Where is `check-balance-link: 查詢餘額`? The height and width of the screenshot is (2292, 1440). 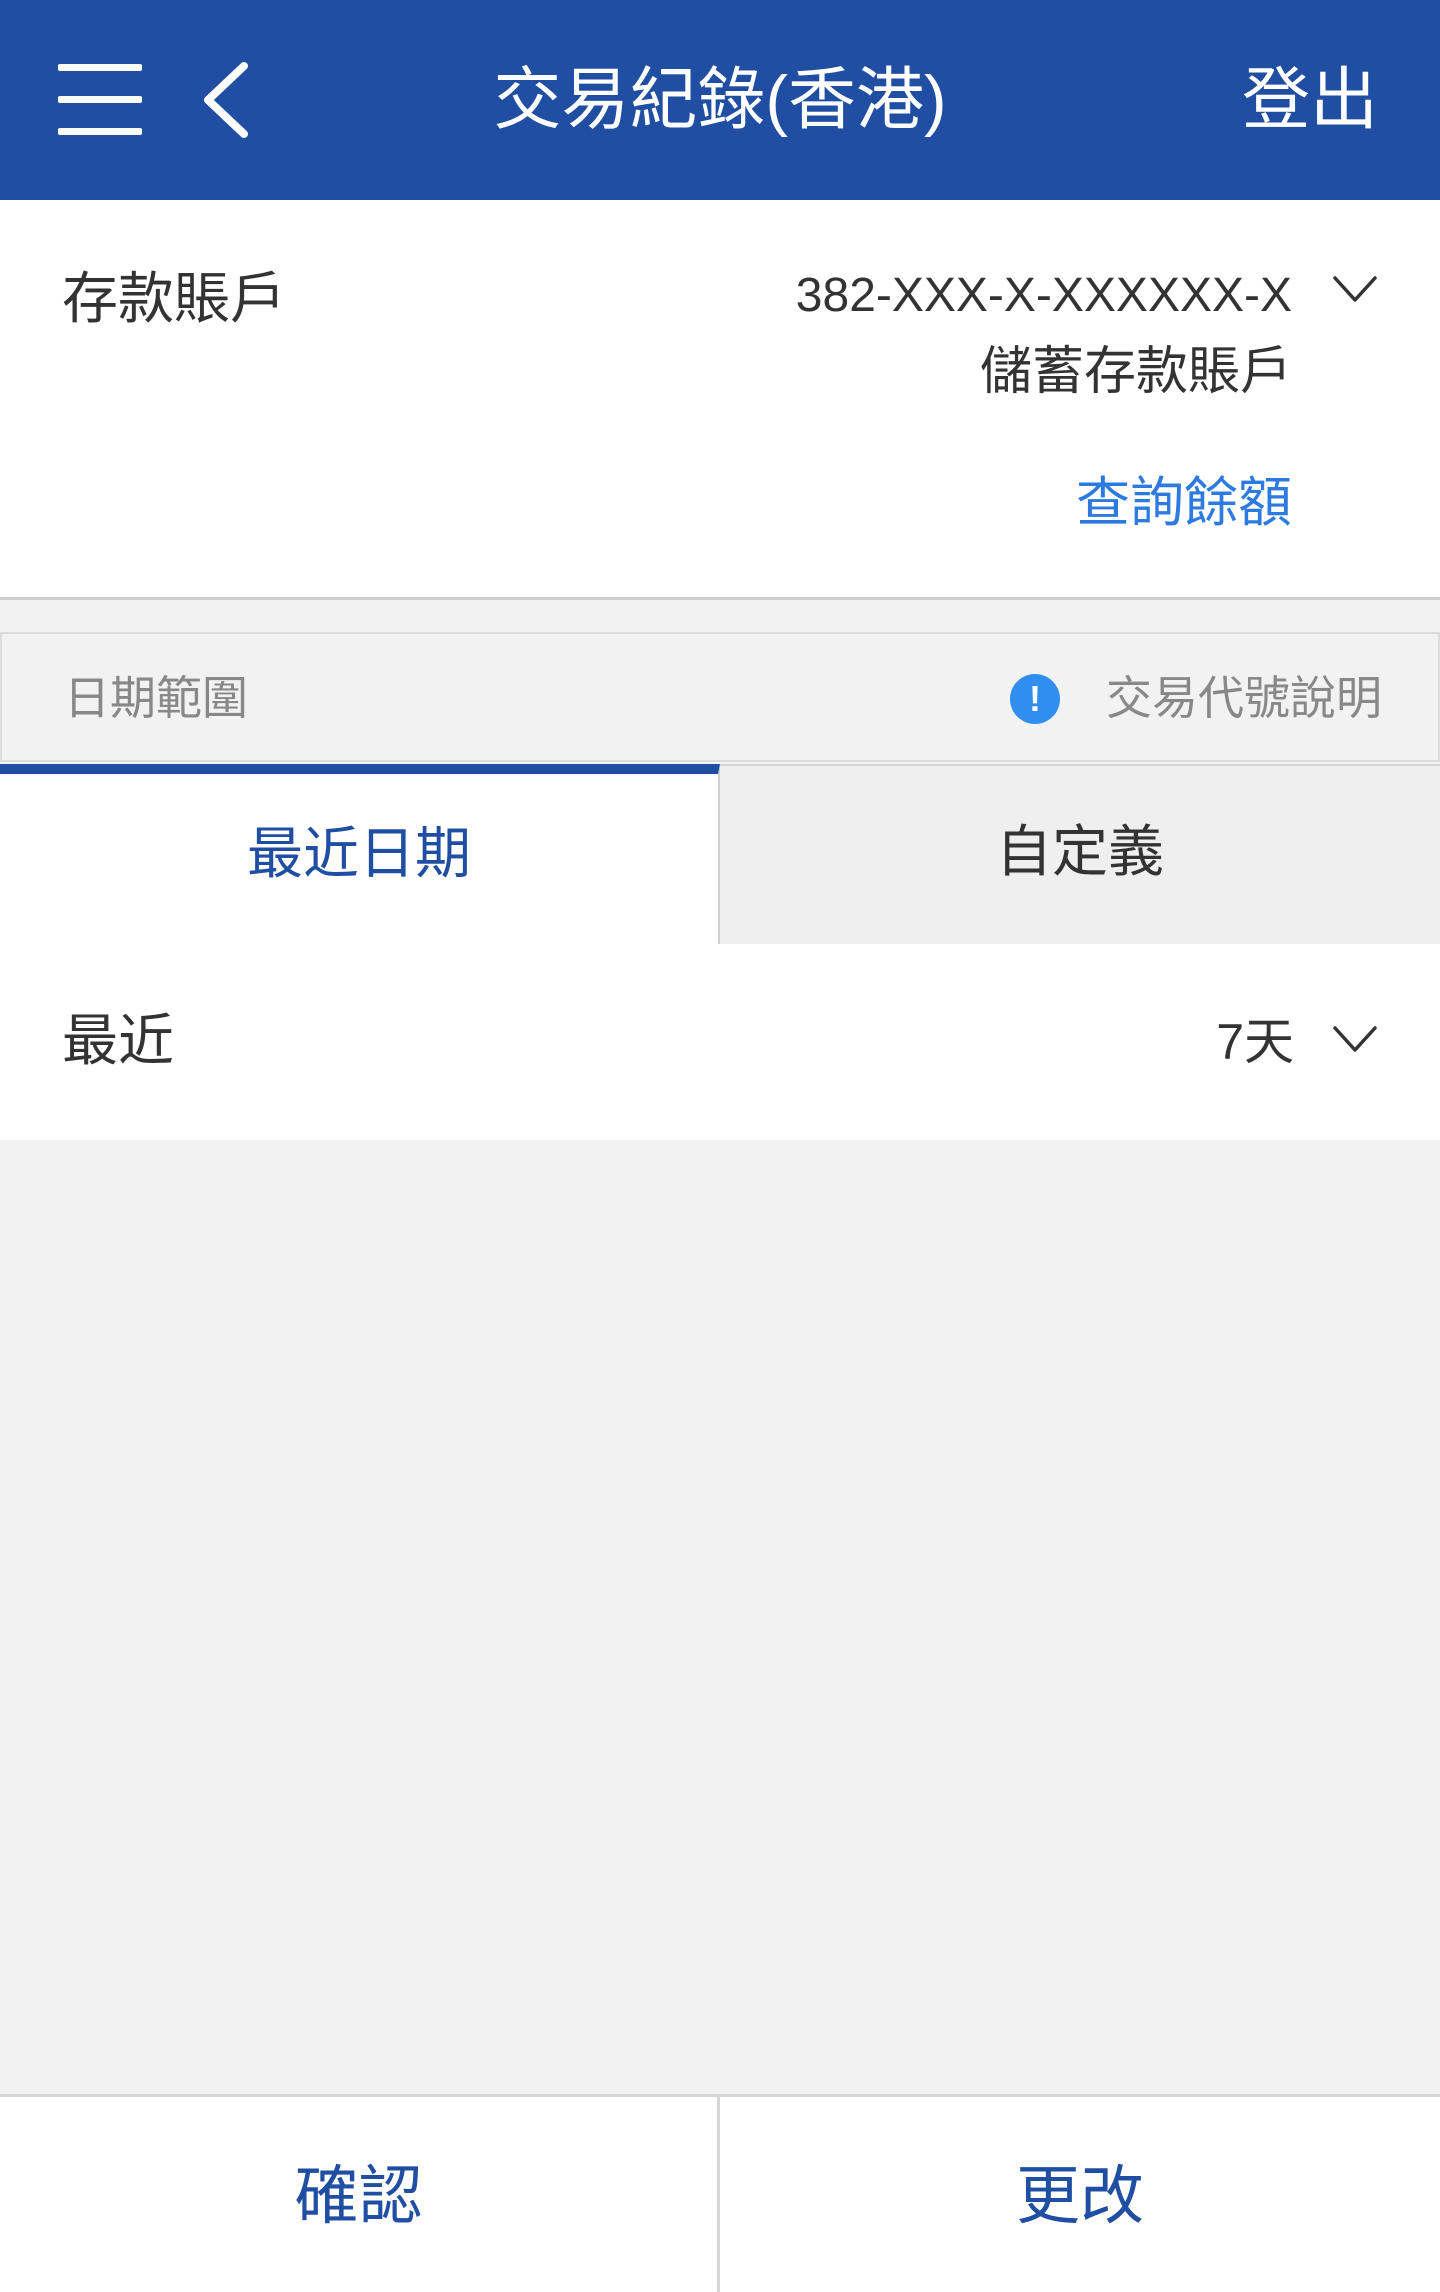
check-balance-link: 查詢餘額 is located at coordinates (1184, 503).